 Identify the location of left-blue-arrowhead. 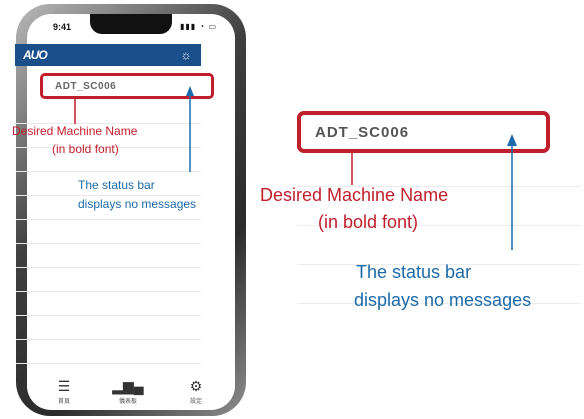
(190, 91).